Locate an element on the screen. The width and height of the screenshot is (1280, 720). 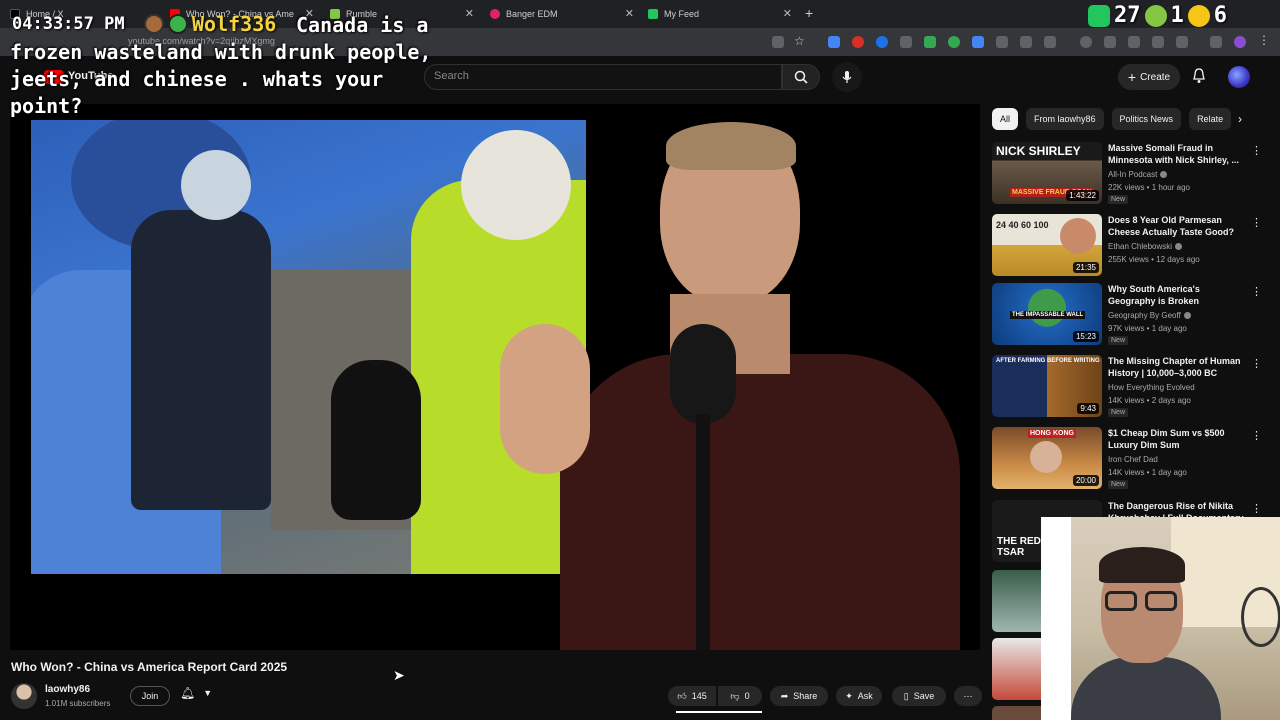
bell-icon: 🔔︎ is located at coordinates (188, 693).